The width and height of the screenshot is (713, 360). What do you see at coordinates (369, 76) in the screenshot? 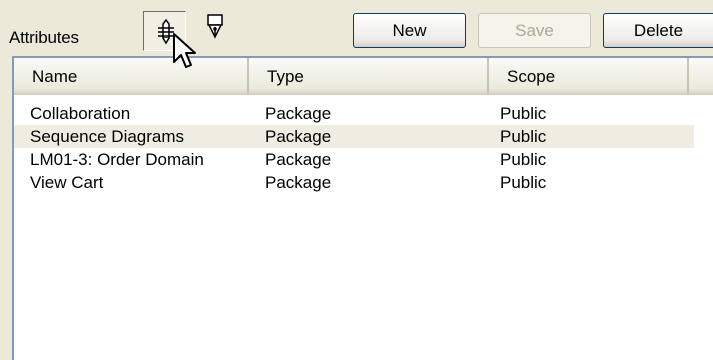
I see `column-header-type: Type` at bounding box center [369, 76].